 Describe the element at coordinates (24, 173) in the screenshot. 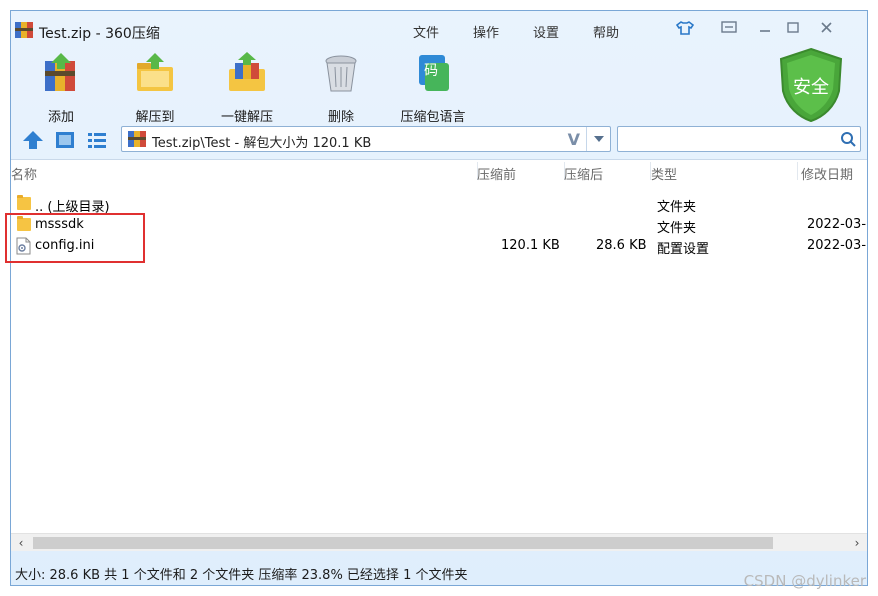

I see `column-header-name: 名称` at that location.